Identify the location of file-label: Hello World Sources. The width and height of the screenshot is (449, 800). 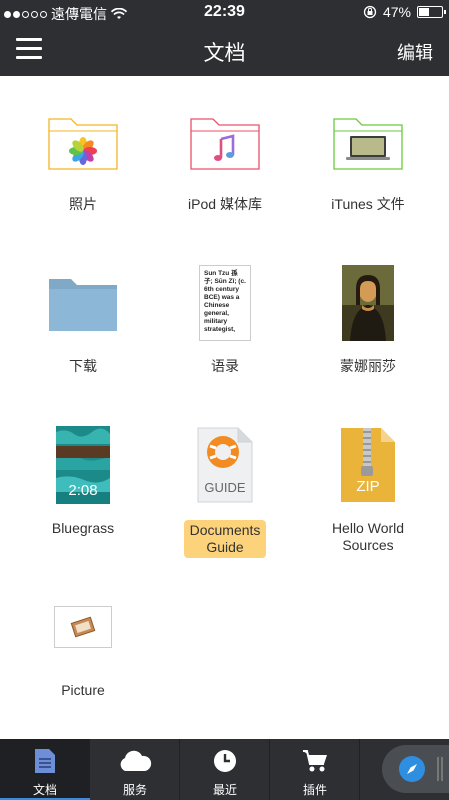
(368, 536).